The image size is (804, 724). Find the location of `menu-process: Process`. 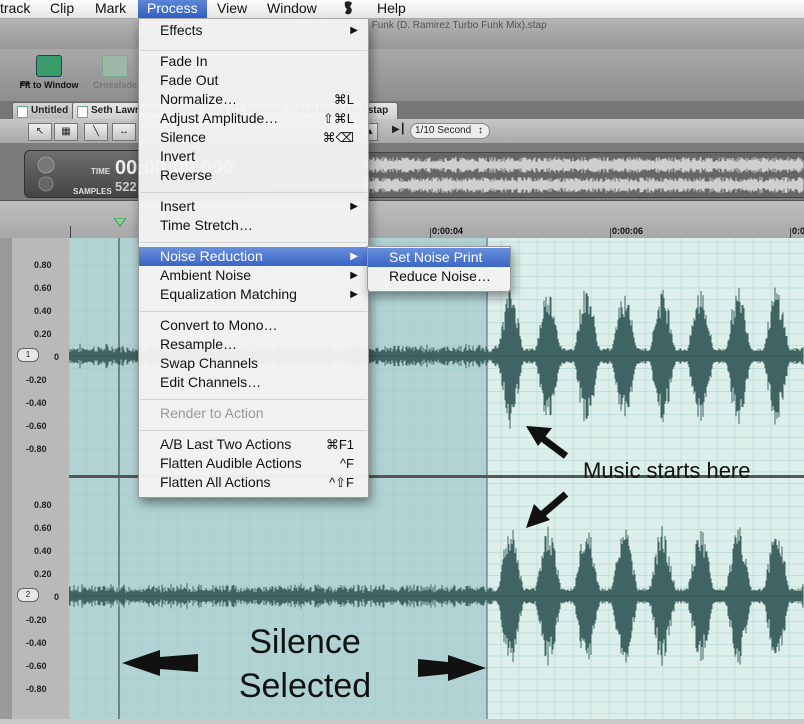

menu-process: Process is located at coordinates (172, 9).